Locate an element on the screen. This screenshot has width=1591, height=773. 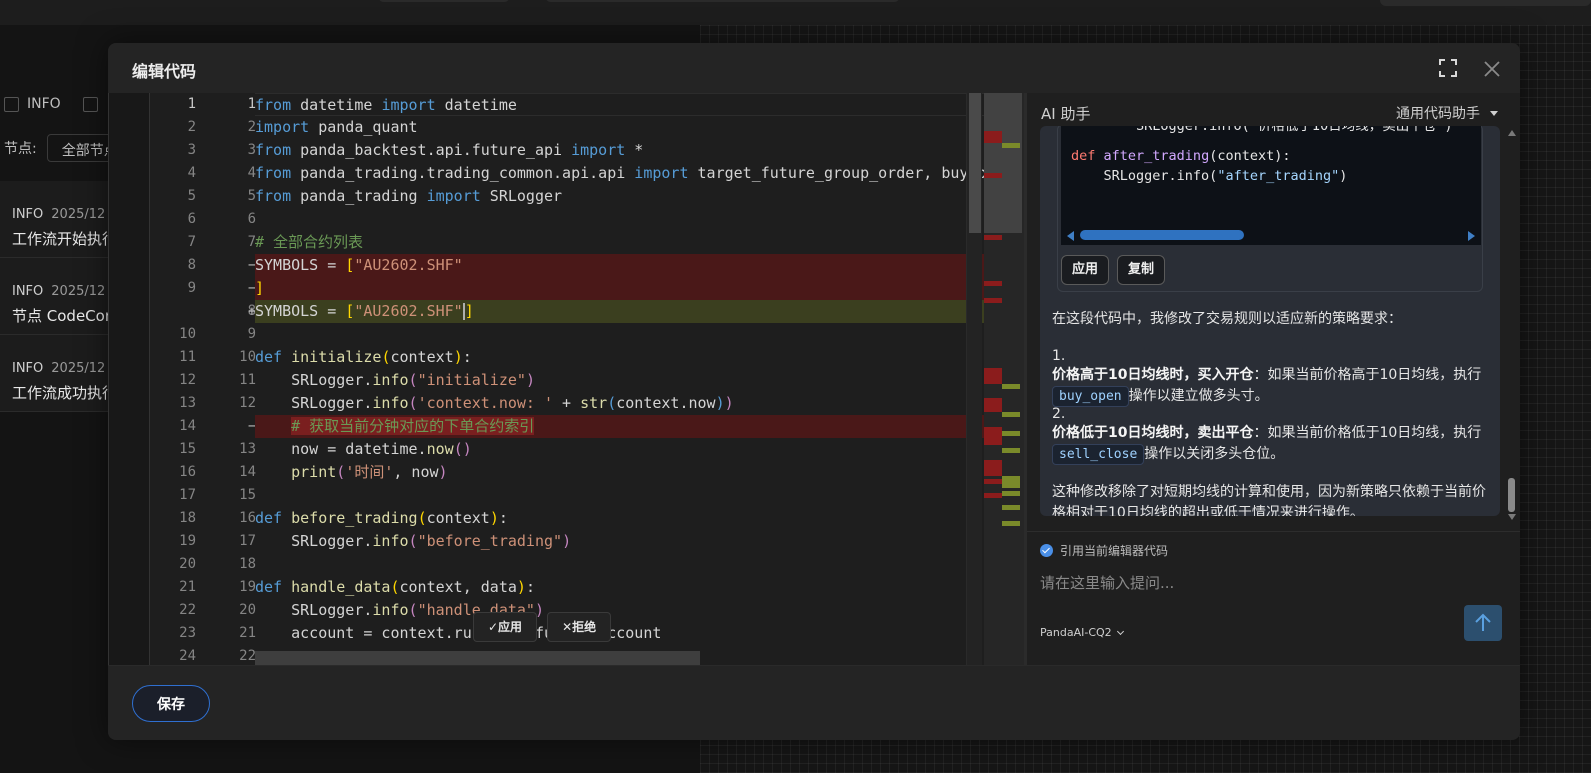
code-line: SRLogger.info("initialize") is located at coordinates (619, 380).